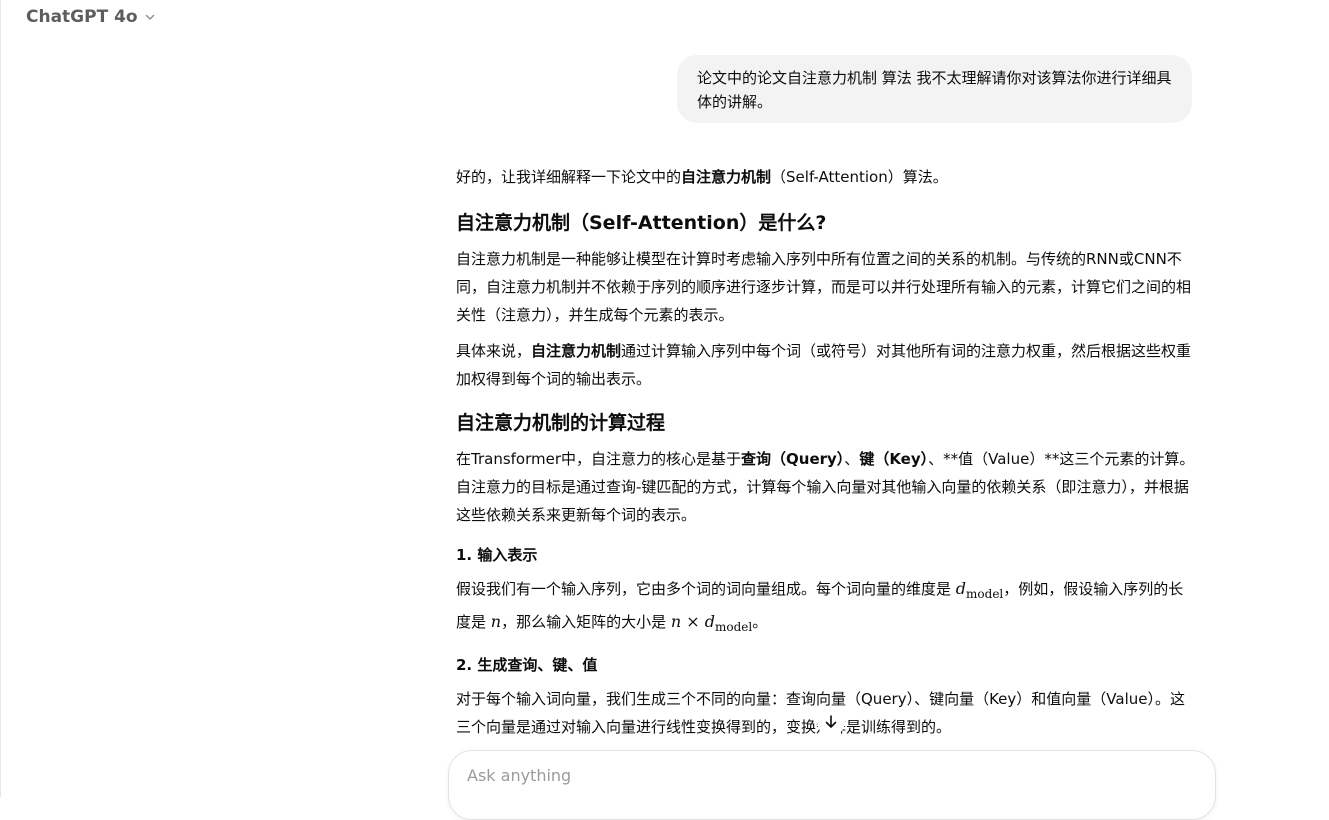 The height and width of the screenshot is (820, 1329). What do you see at coordinates (706, 589) in the screenshot?
I see `step1-text-a: 假设我们有一个输入序列，它由多个词的词向量组成。每个词向量的维度是` at bounding box center [706, 589].